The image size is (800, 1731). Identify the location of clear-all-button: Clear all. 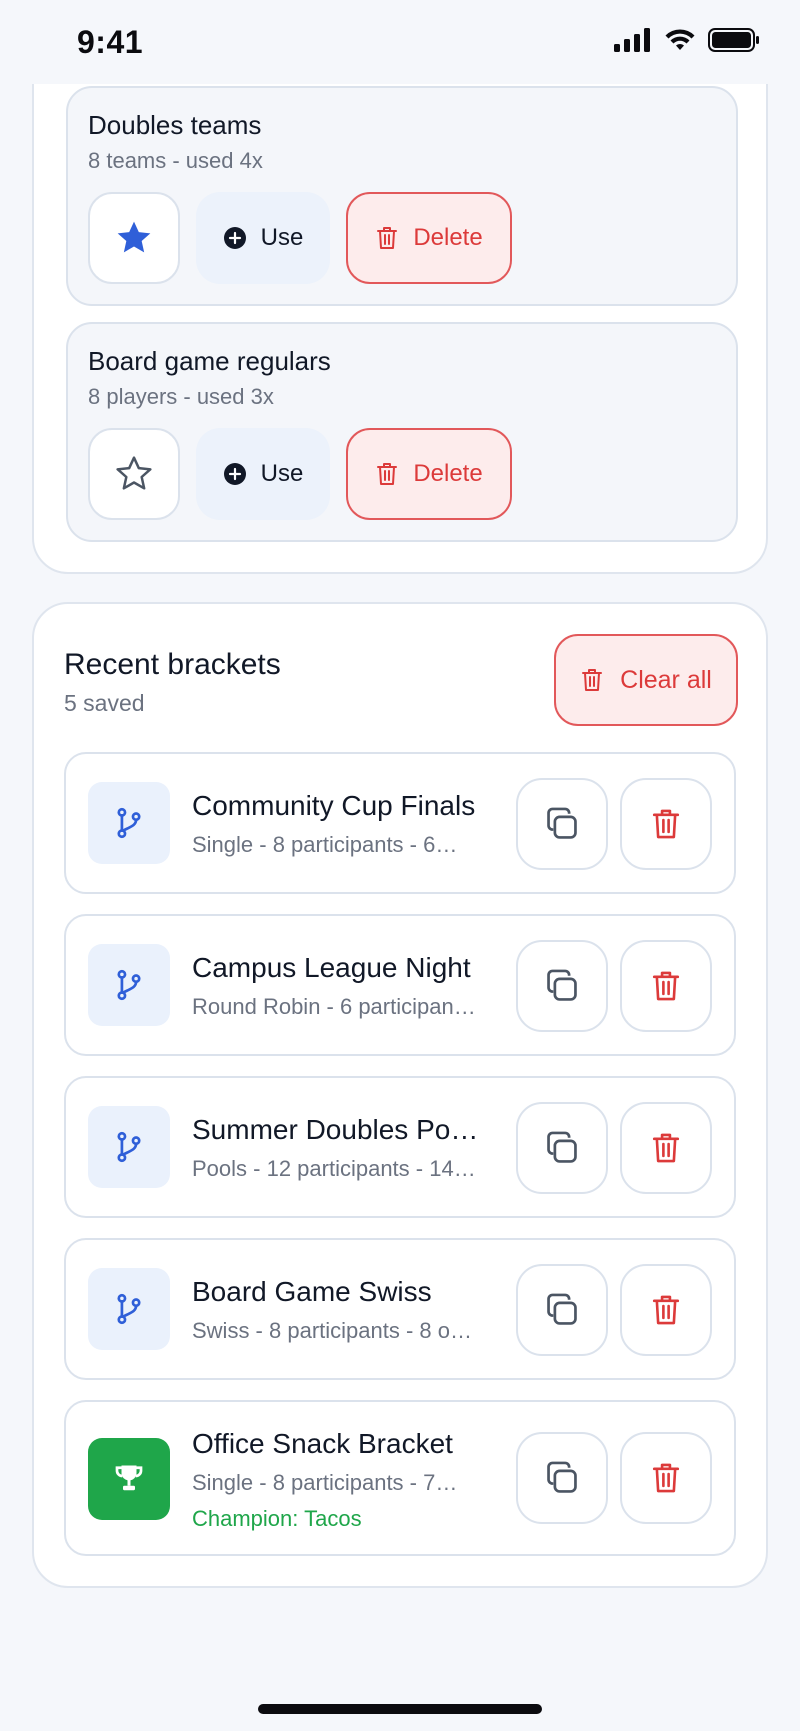
(646, 680).